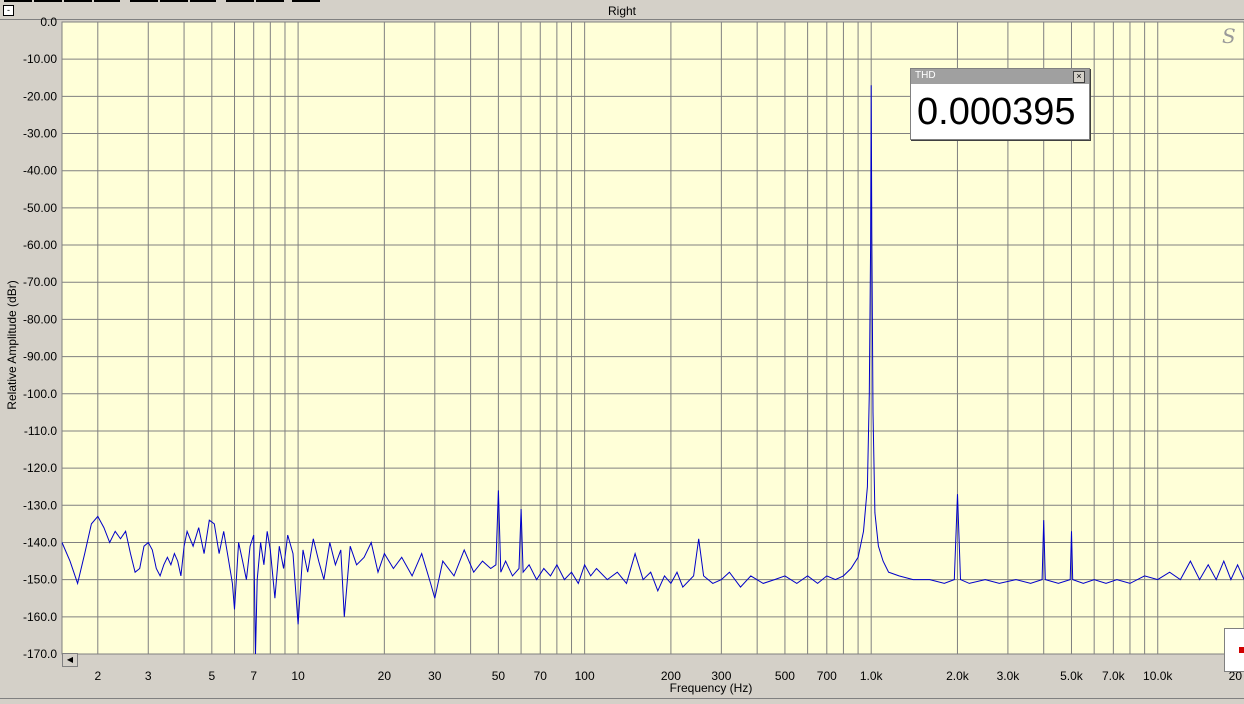 Image resolution: width=1244 pixels, height=704 pixels. Describe the element at coordinates (253, 676) in the screenshot. I see `x-tick-label: 7` at that location.